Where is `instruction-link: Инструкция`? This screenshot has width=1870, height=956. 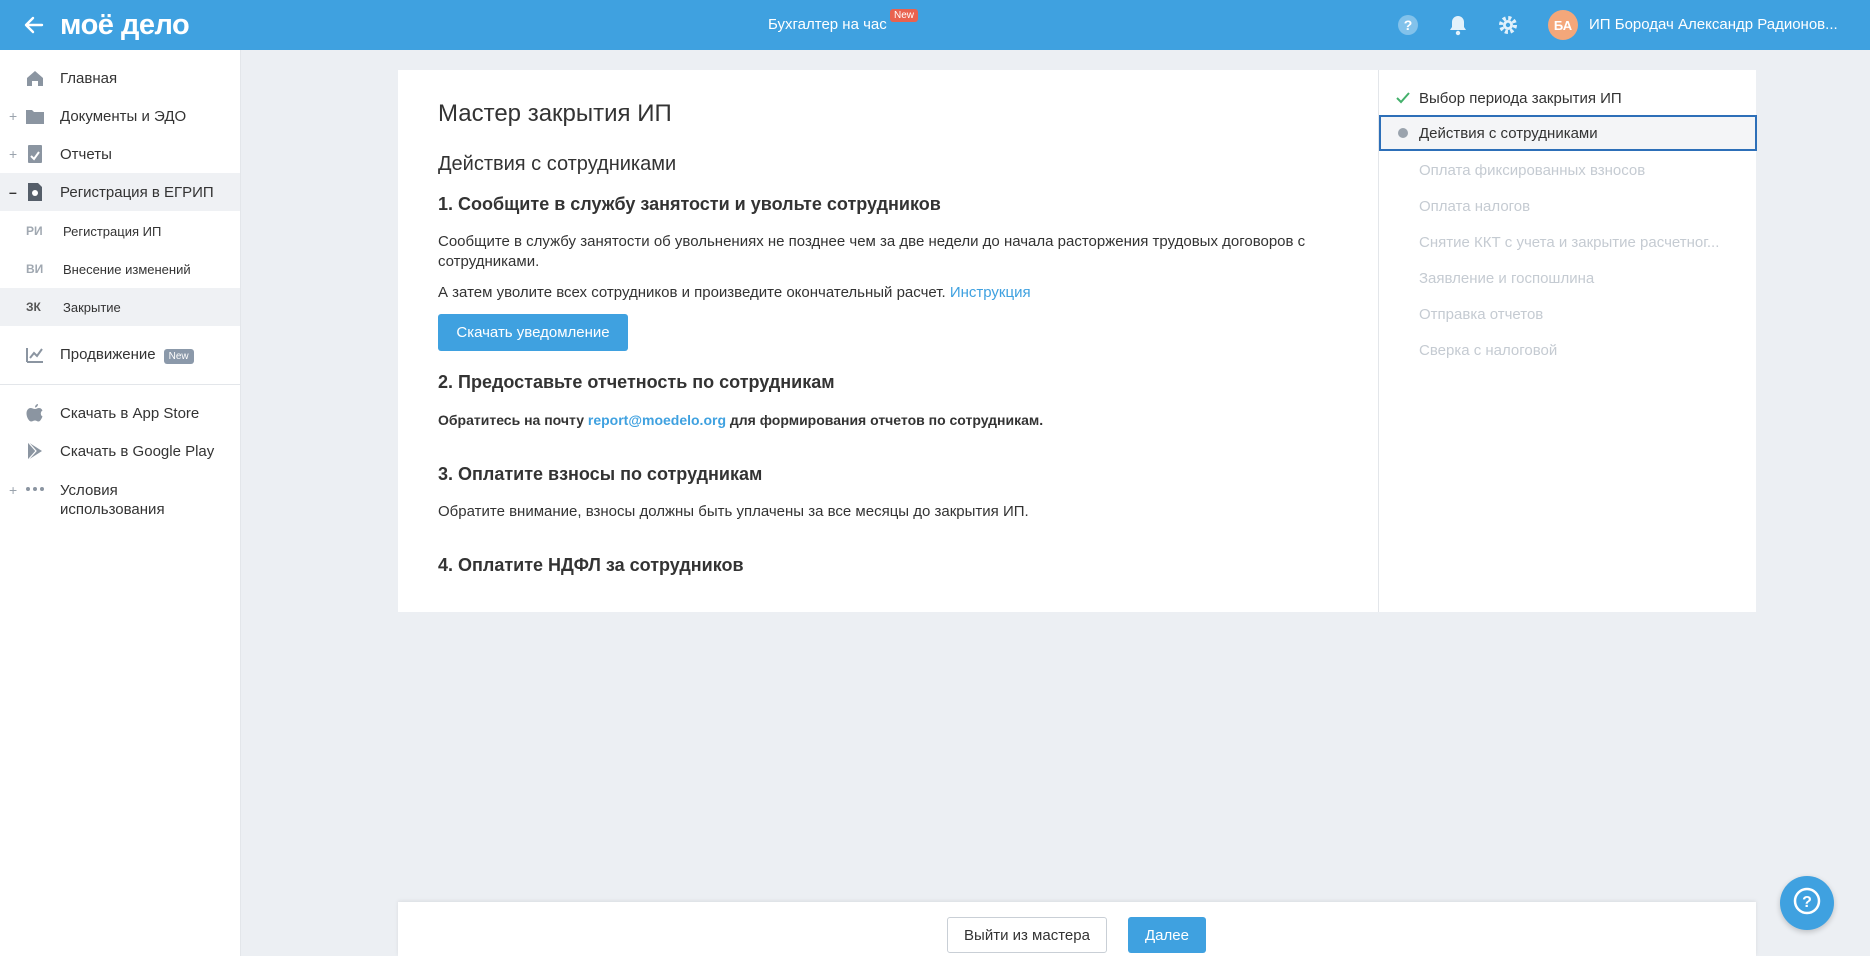 instruction-link: Инструкция is located at coordinates (990, 292).